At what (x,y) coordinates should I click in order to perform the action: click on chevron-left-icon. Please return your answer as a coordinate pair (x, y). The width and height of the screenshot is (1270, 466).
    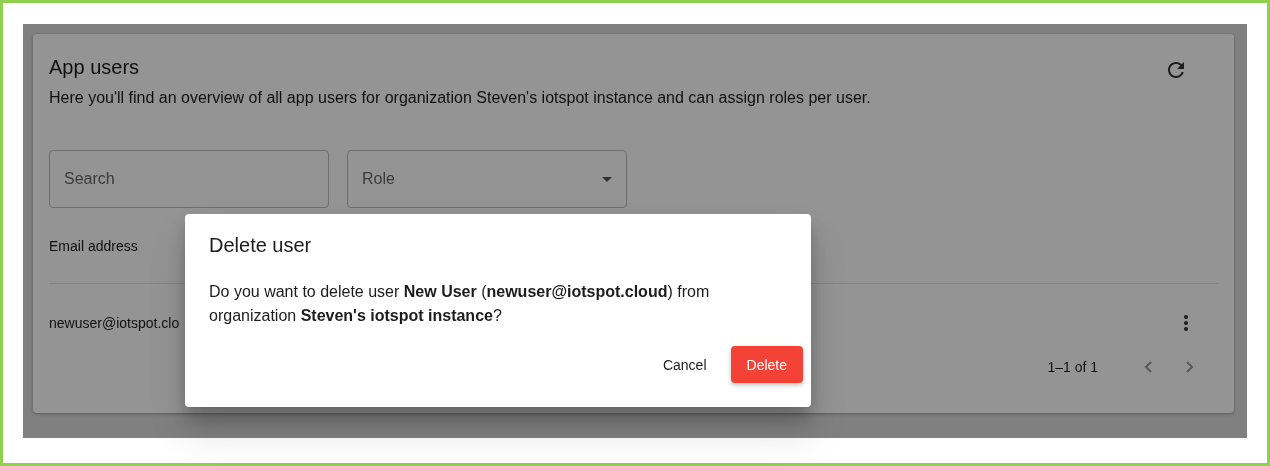
    Looking at the image, I should click on (1148, 367).